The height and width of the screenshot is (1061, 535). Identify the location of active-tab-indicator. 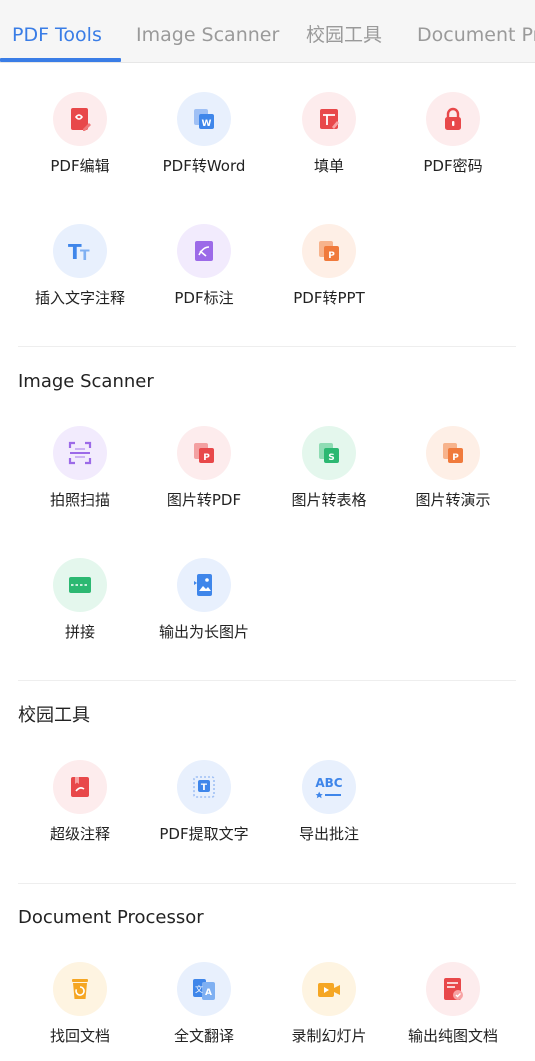
(60, 60).